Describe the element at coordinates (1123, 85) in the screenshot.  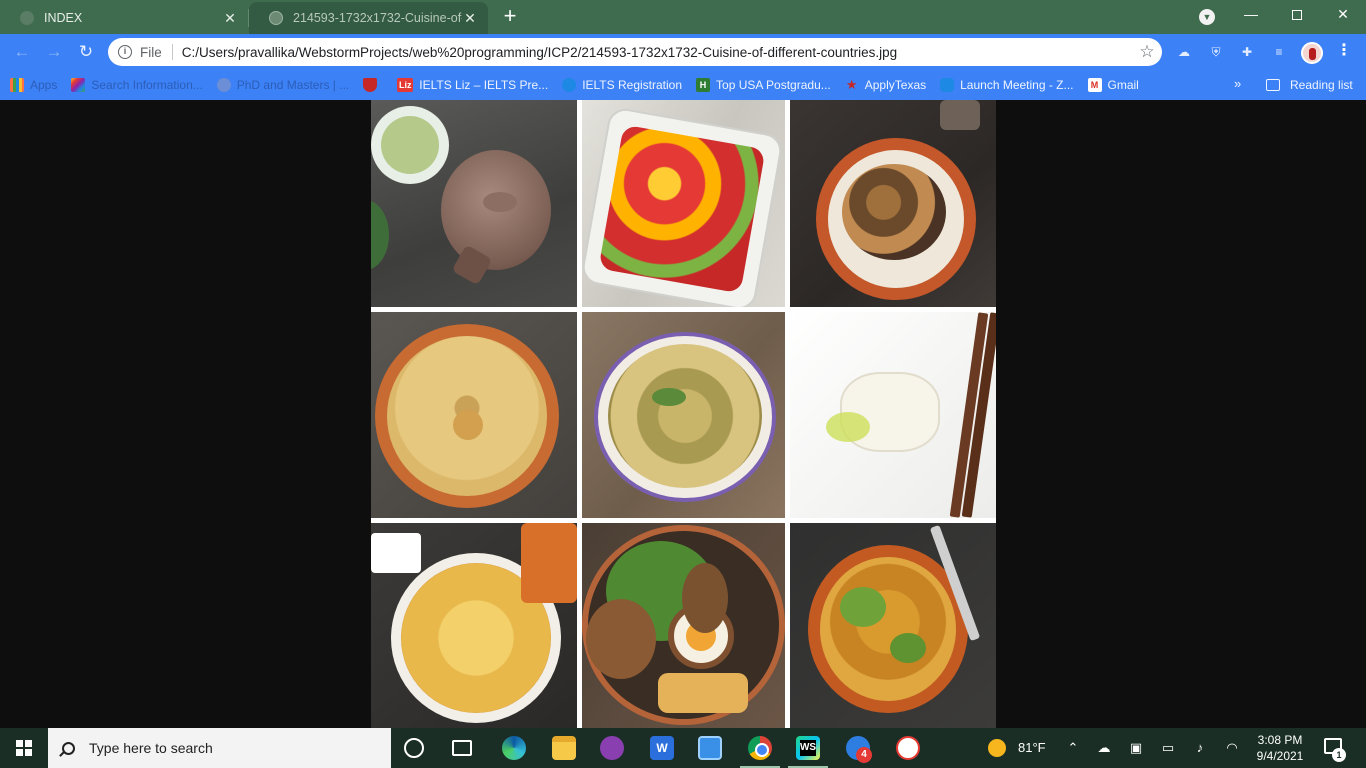
I see `bookmark-label: Gmail` at that location.